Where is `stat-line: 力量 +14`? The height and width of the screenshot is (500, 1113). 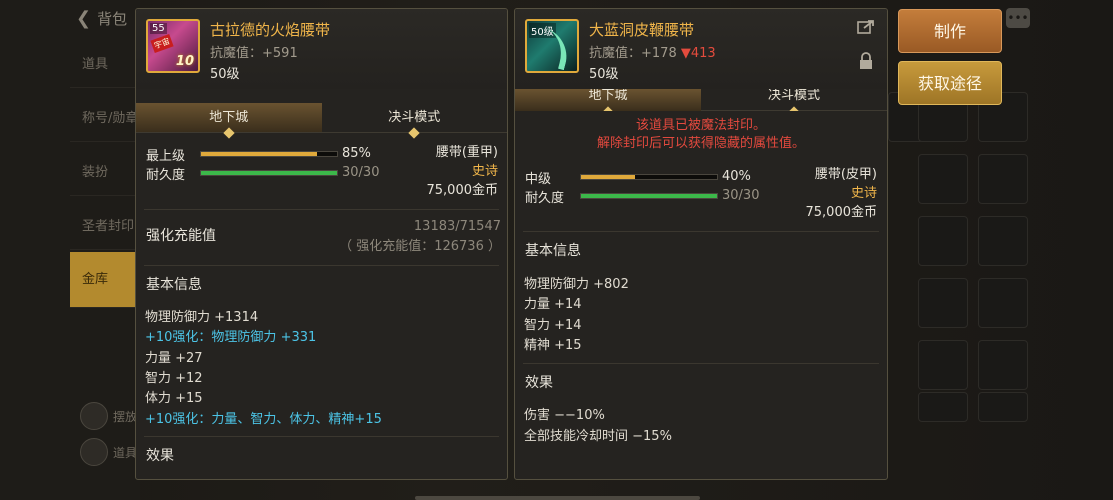
stat-line: 力量 +14 is located at coordinates (553, 304).